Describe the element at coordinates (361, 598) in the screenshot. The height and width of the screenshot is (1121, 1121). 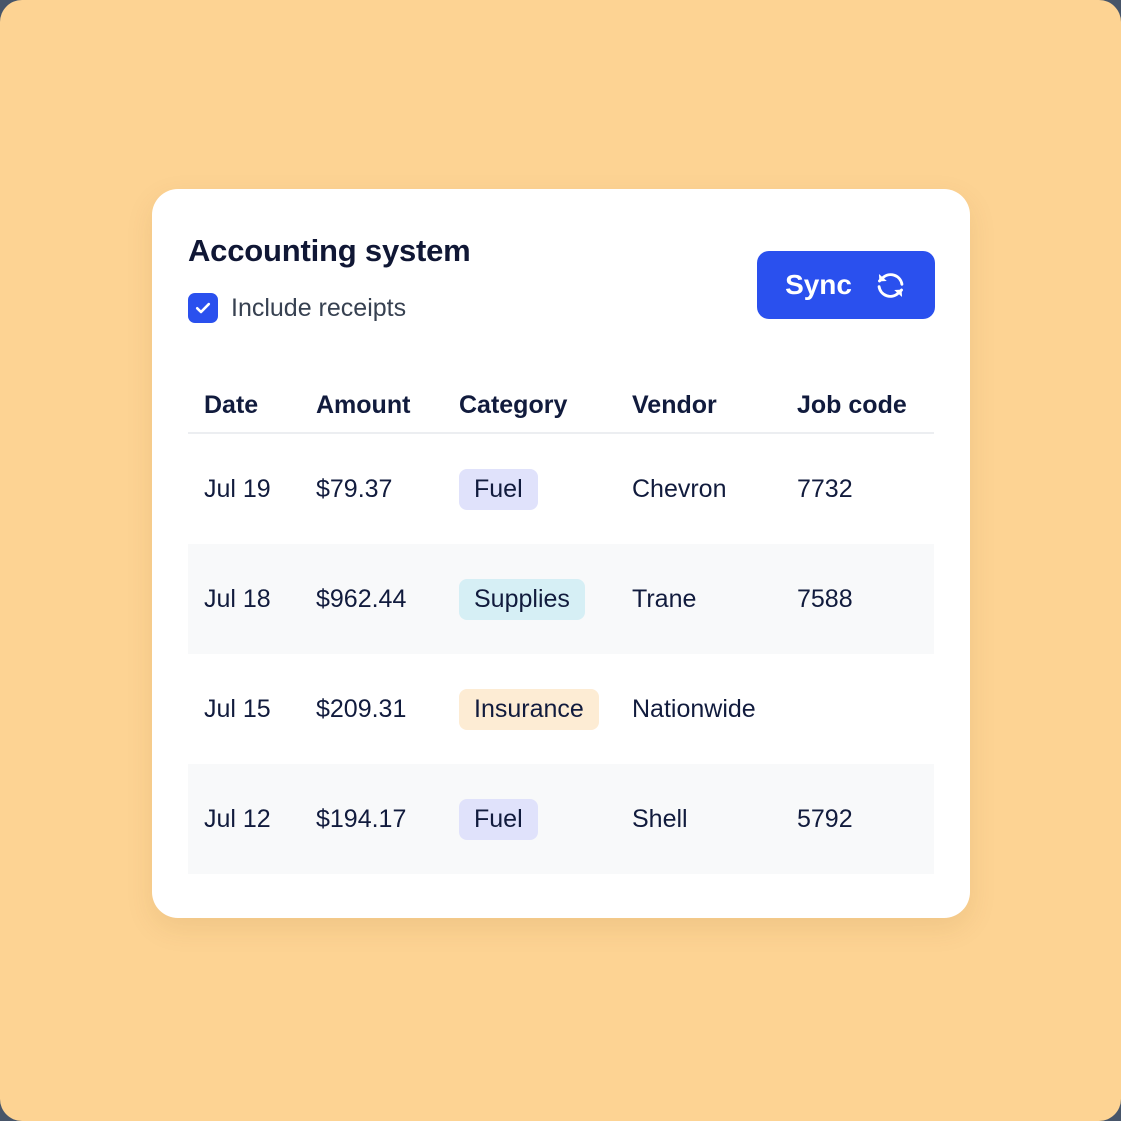
I see `cell-amount: $962.44` at that location.